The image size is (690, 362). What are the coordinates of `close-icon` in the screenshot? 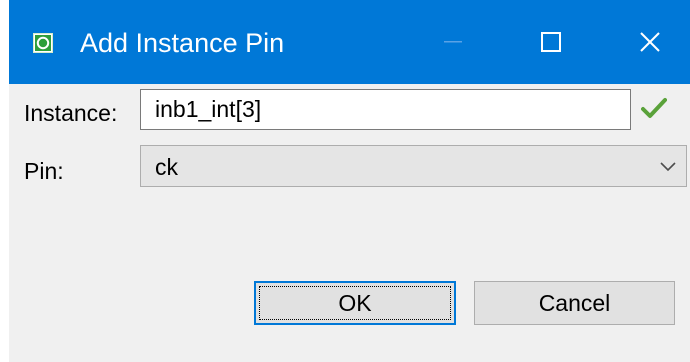 It's located at (650, 42).